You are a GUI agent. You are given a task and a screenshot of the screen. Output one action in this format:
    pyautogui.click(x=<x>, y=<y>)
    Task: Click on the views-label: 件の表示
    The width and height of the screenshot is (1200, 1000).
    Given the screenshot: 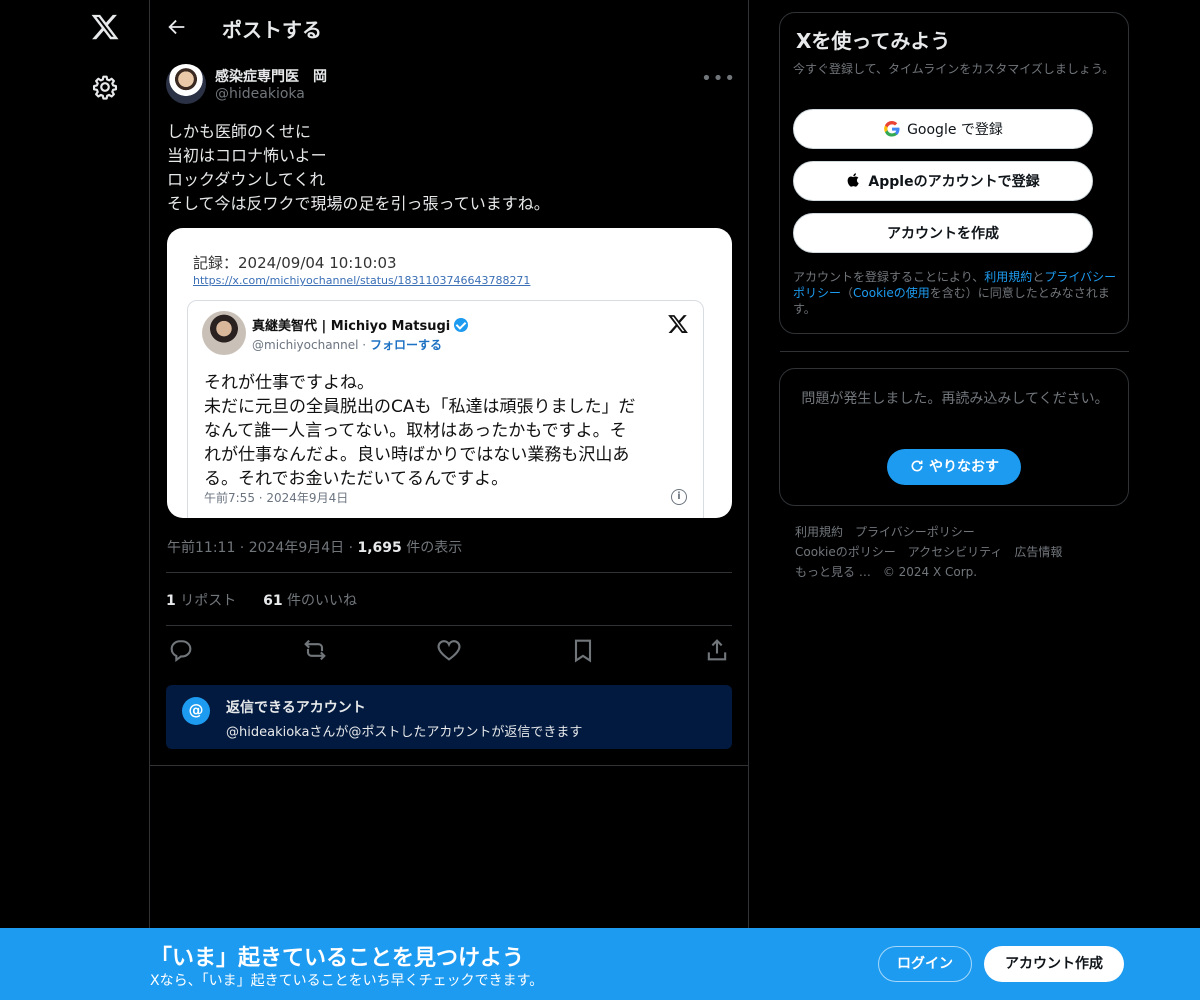 What is the action you would take?
    pyautogui.click(x=432, y=548)
    